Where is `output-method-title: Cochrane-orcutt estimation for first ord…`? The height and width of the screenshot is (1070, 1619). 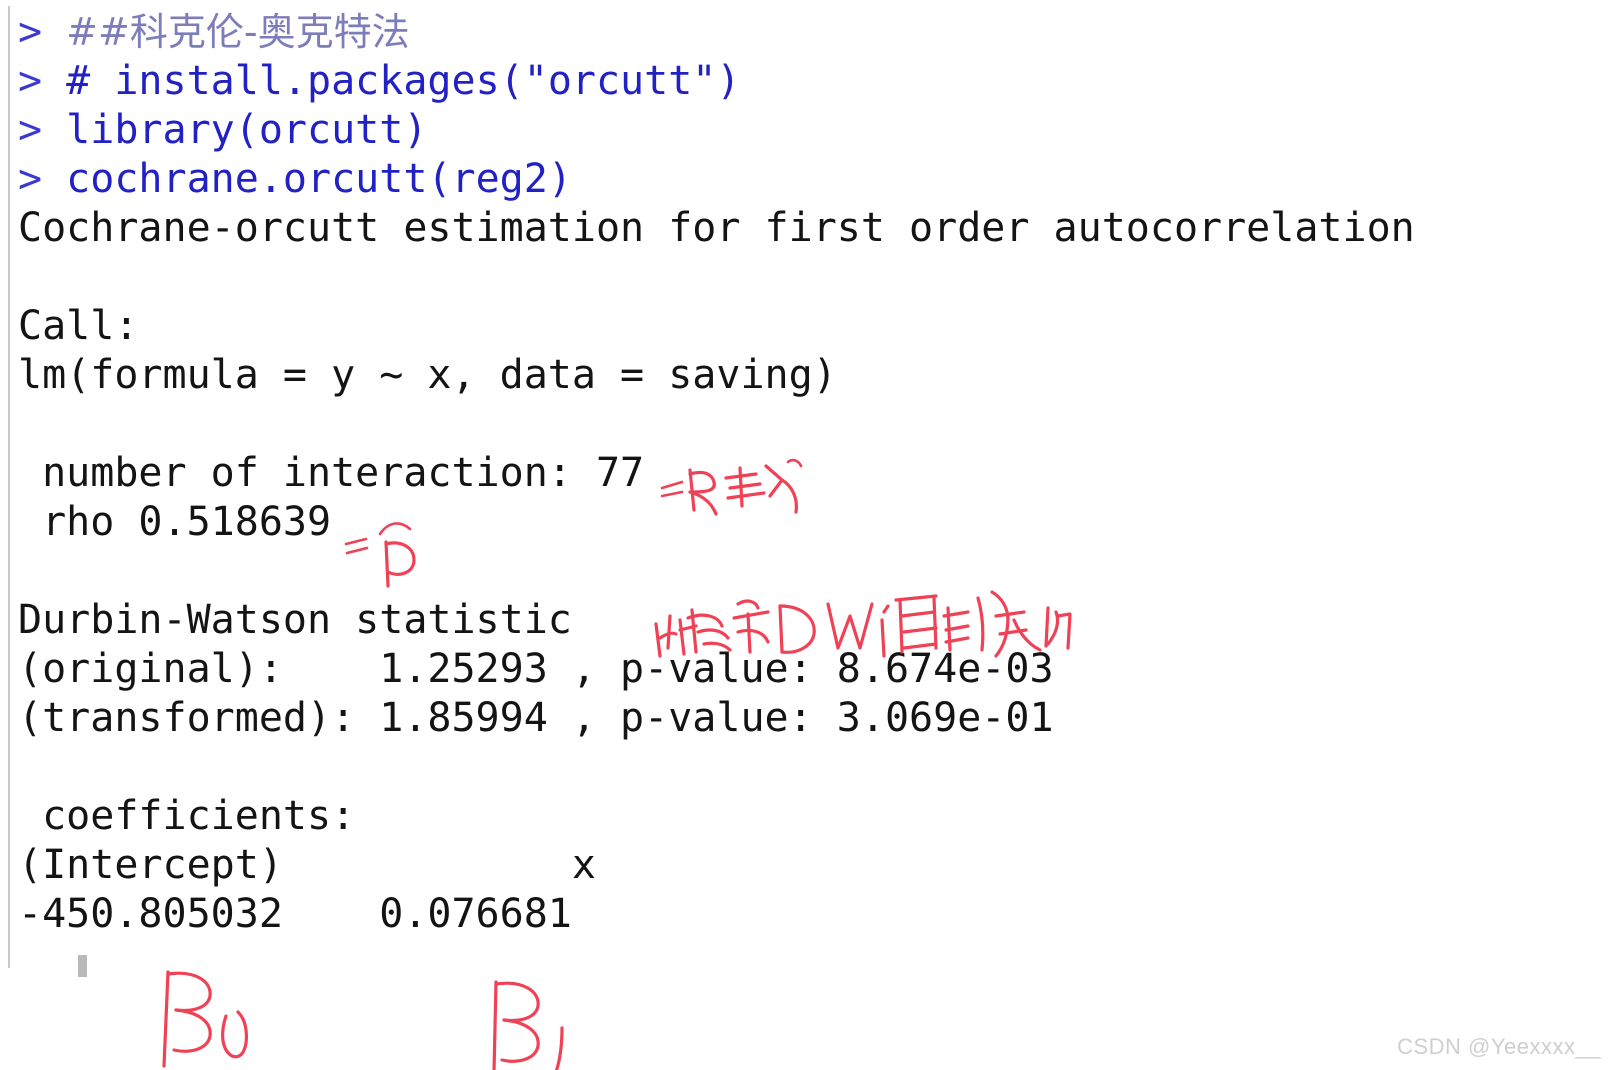
output-method-title: Cochrane-orcutt estimation for first ord… is located at coordinates (716, 228).